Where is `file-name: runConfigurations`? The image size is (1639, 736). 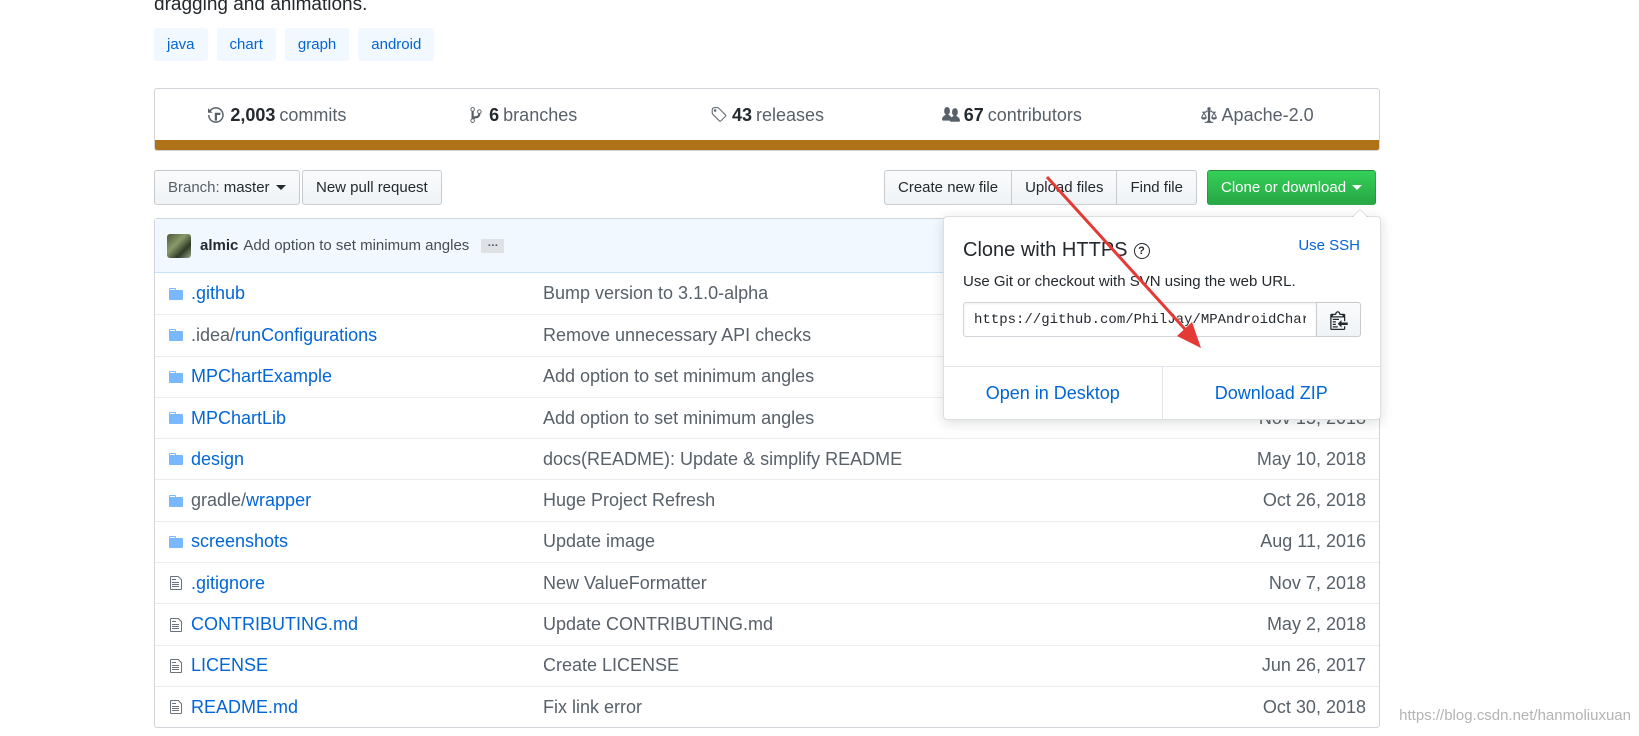
file-name: runConfigurations is located at coordinates (306, 335).